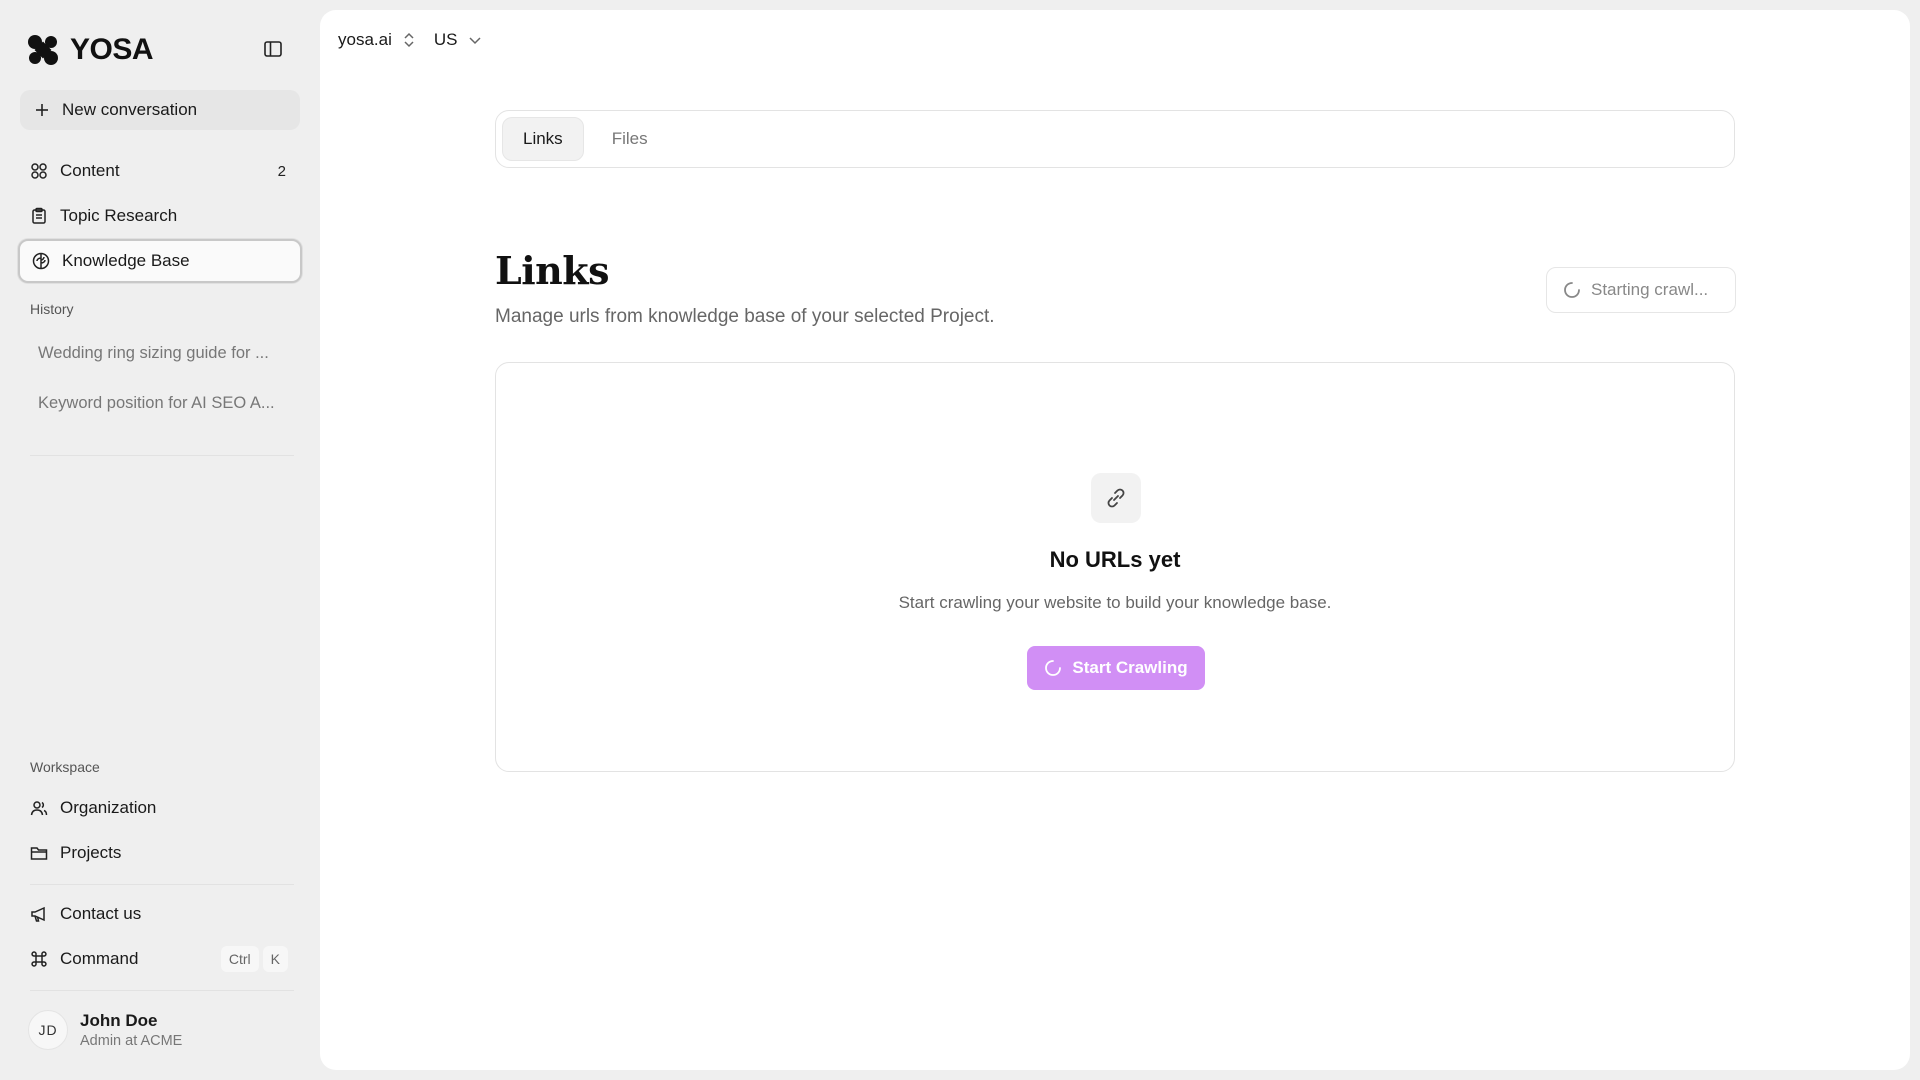  What do you see at coordinates (91, 852) in the screenshot?
I see `sidebar-item-label: Projects` at bounding box center [91, 852].